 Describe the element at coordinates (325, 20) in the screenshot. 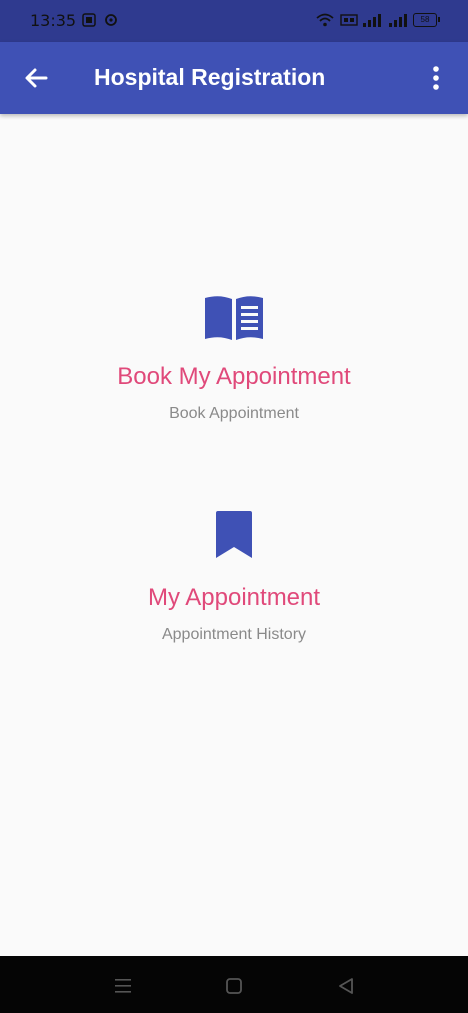

I see `wifi-icon` at that location.